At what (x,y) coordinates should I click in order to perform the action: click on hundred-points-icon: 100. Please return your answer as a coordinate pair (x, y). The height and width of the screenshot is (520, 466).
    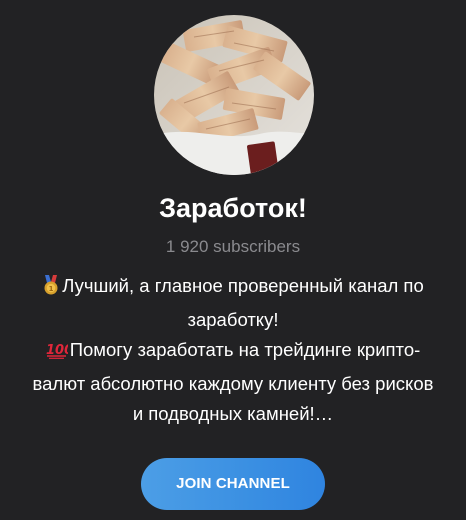
    Looking at the image, I should click on (59, 353).